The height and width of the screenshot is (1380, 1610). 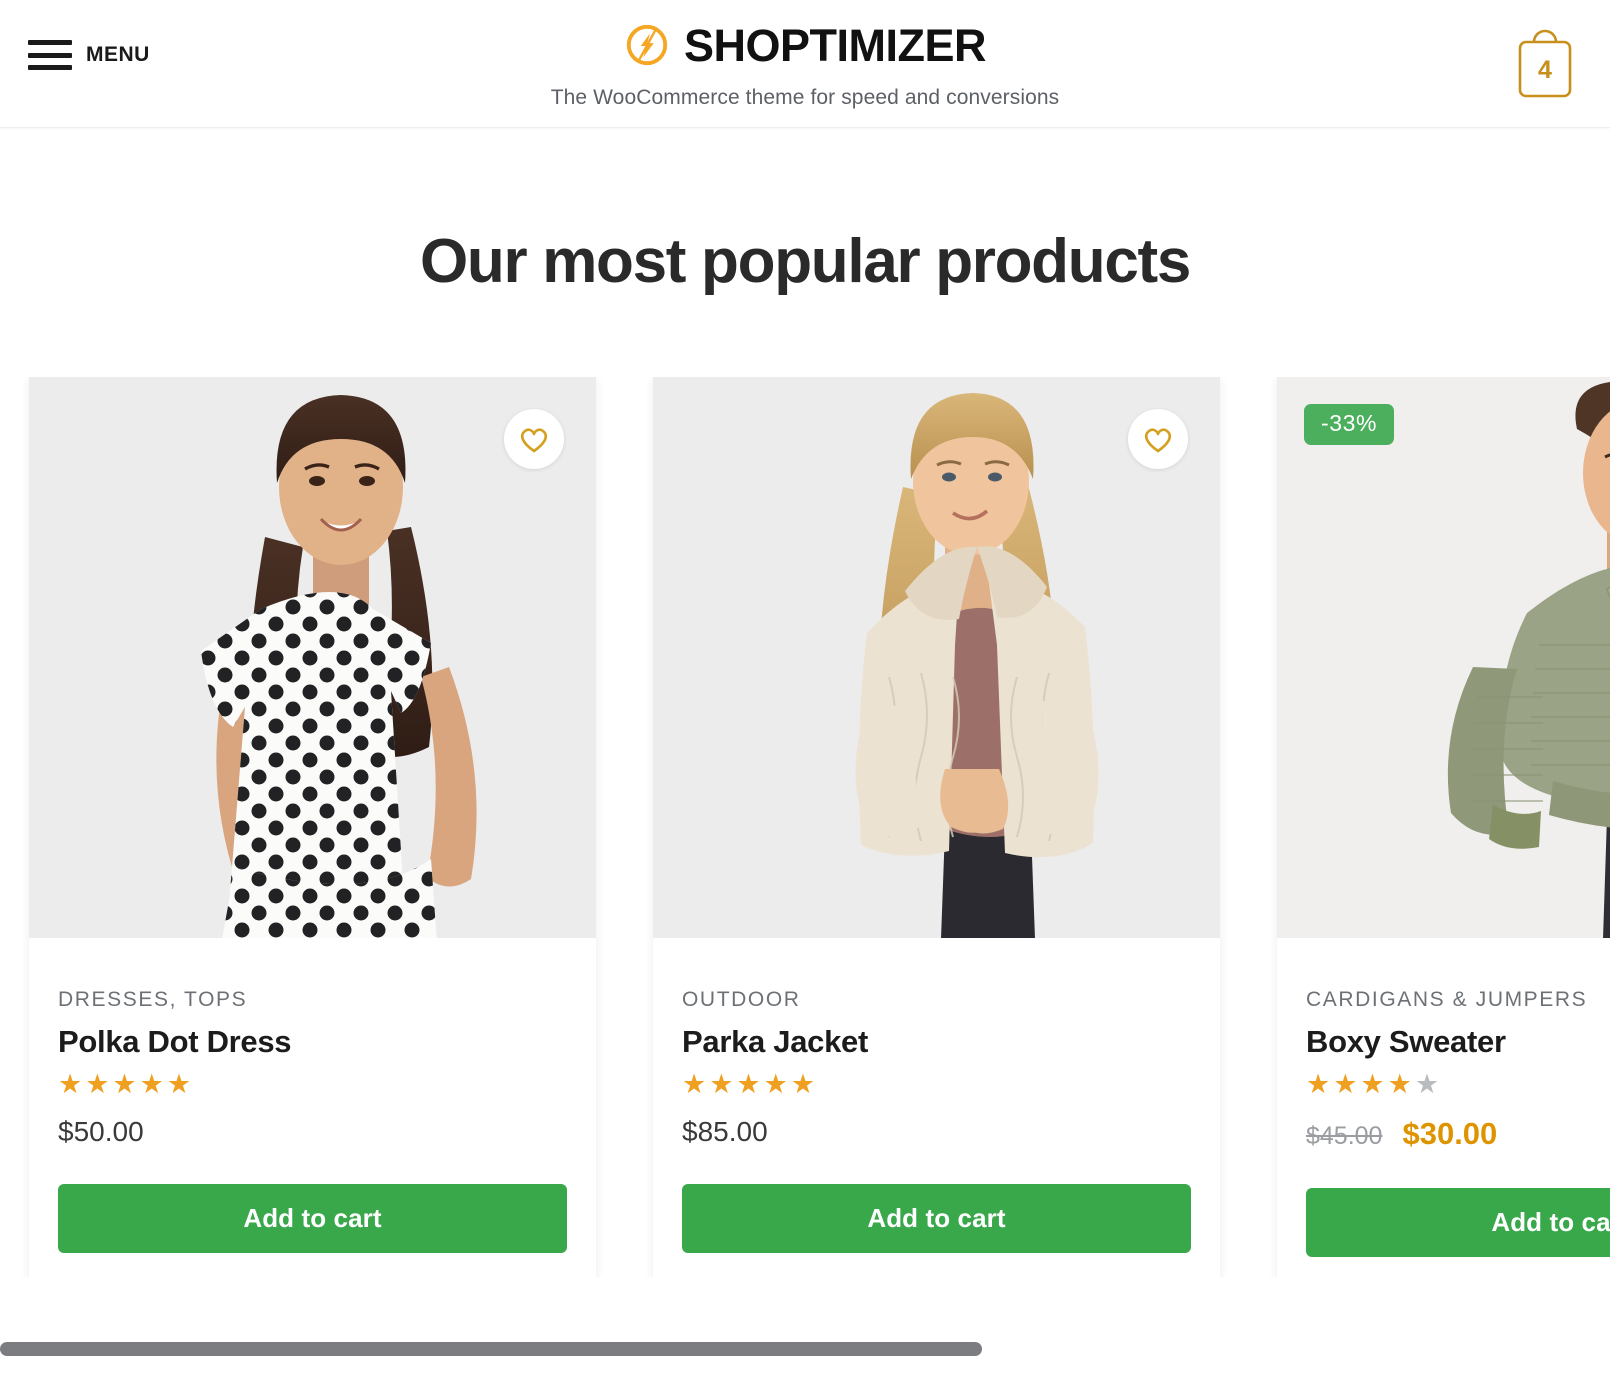 What do you see at coordinates (647, 45) in the screenshot?
I see `lightning-bolt-icon` at bounding box center [647, 45].